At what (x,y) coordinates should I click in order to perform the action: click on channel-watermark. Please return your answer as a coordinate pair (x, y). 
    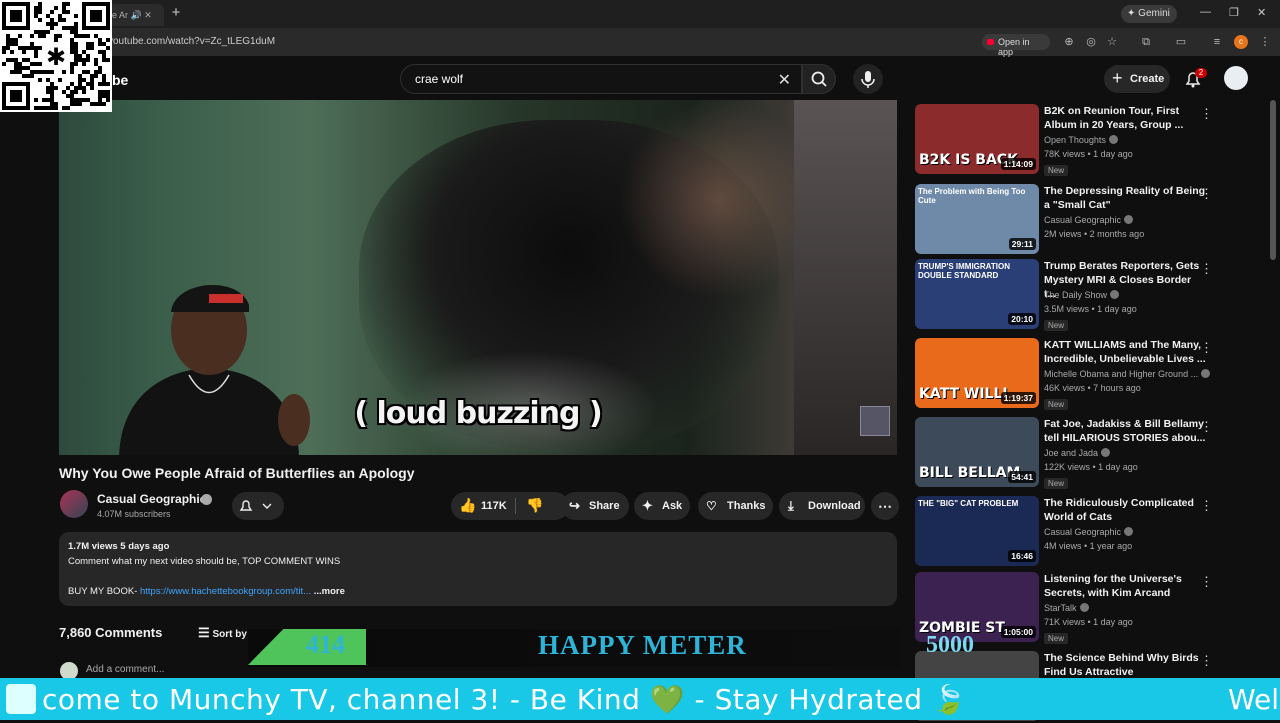
    Looking at the image, I should click on (875, 421).